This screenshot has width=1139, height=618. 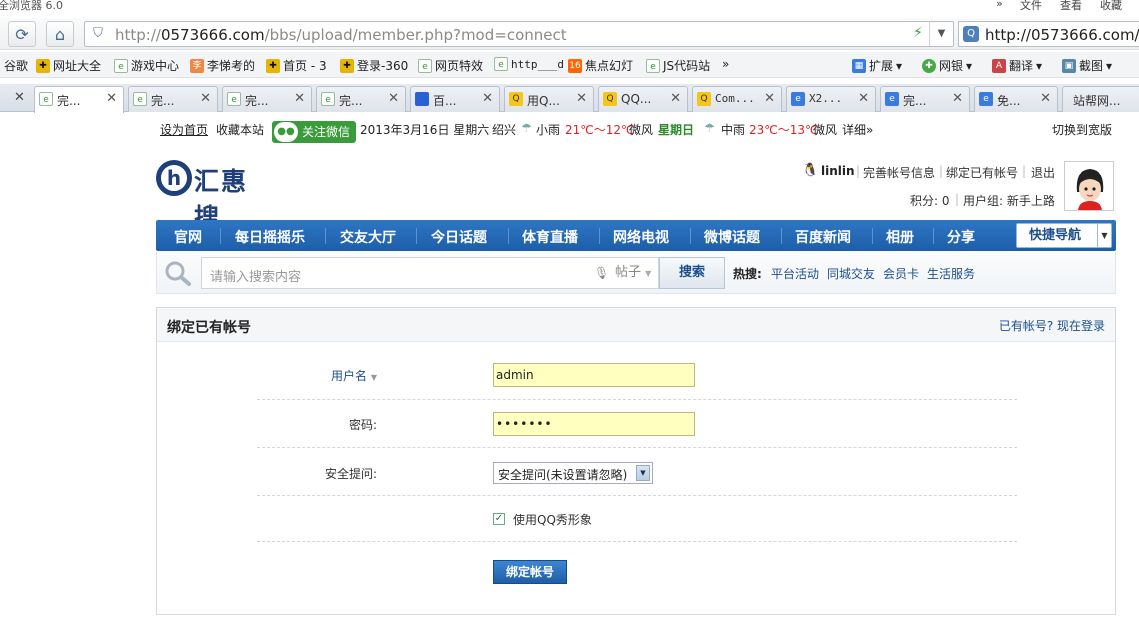 I want to click on hot-search-link: 平台活动, so click(x=795, y=273).